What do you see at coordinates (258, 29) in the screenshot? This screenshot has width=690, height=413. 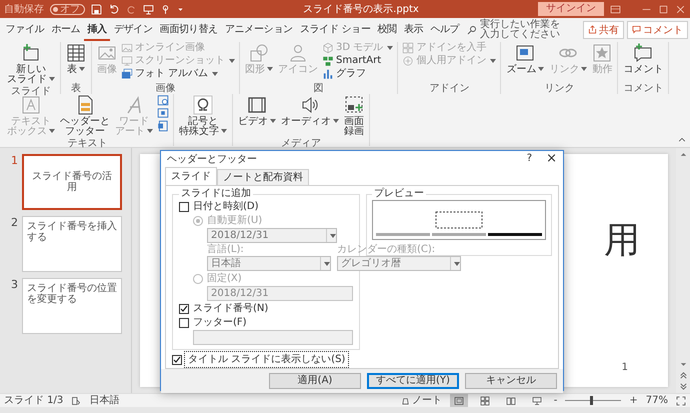 I see `ribbon-tab: アニメーション` at bounding box center [258, 29].